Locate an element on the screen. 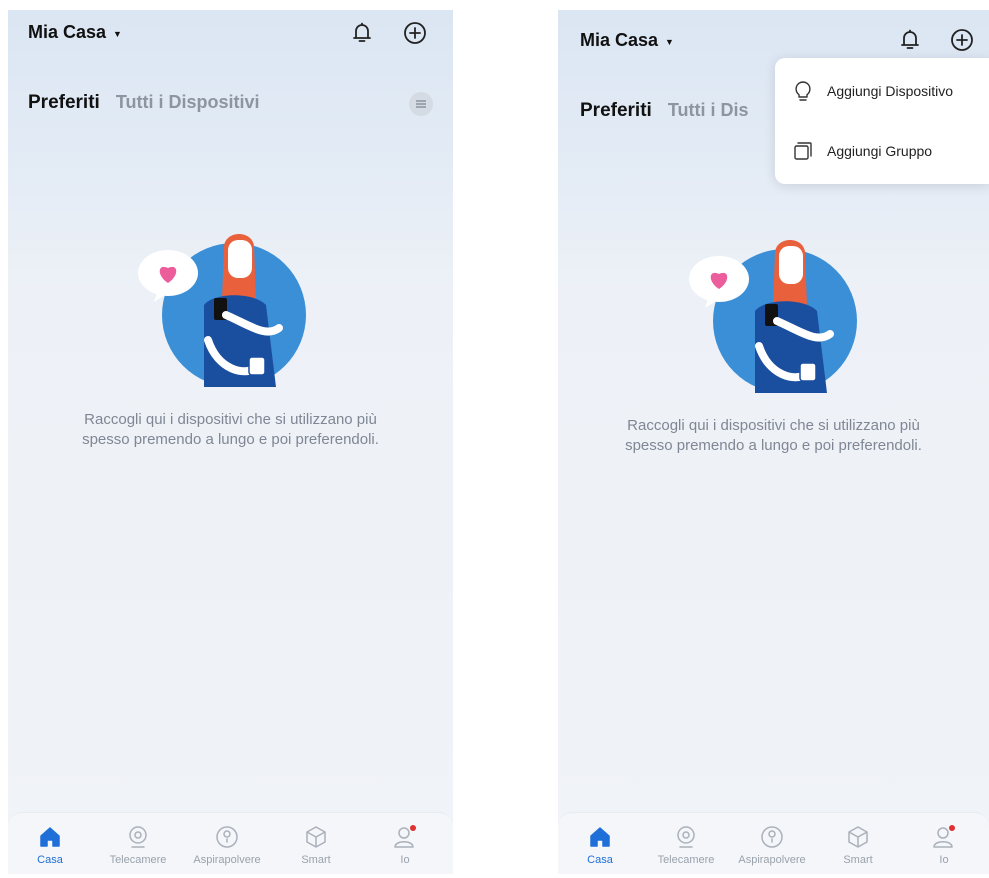 This screenshot has width=989, height=878. list-icon is located at coordinates (421, 104).